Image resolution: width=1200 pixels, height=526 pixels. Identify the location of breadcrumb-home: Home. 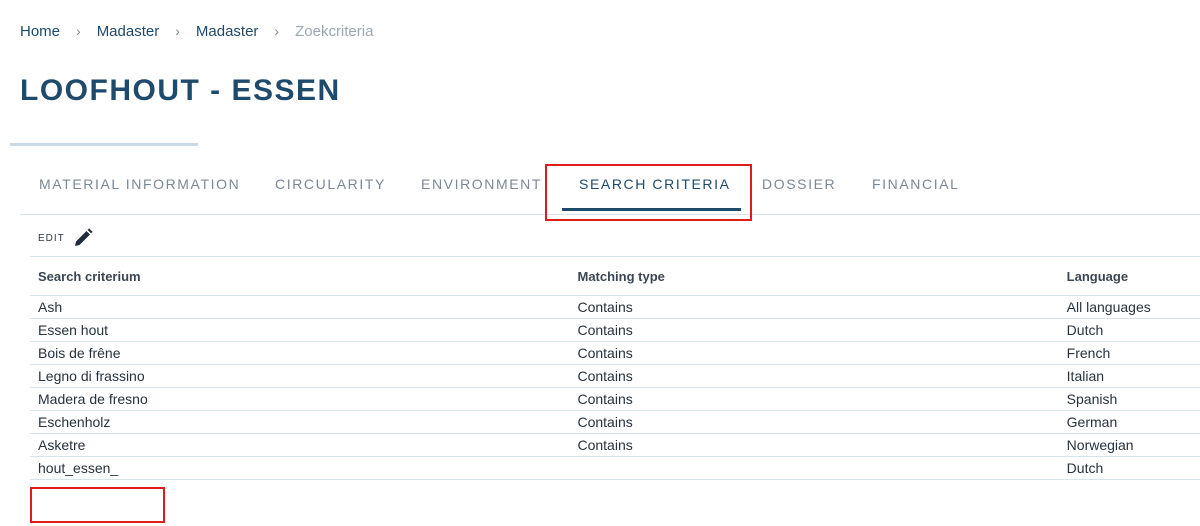
(40, 31).